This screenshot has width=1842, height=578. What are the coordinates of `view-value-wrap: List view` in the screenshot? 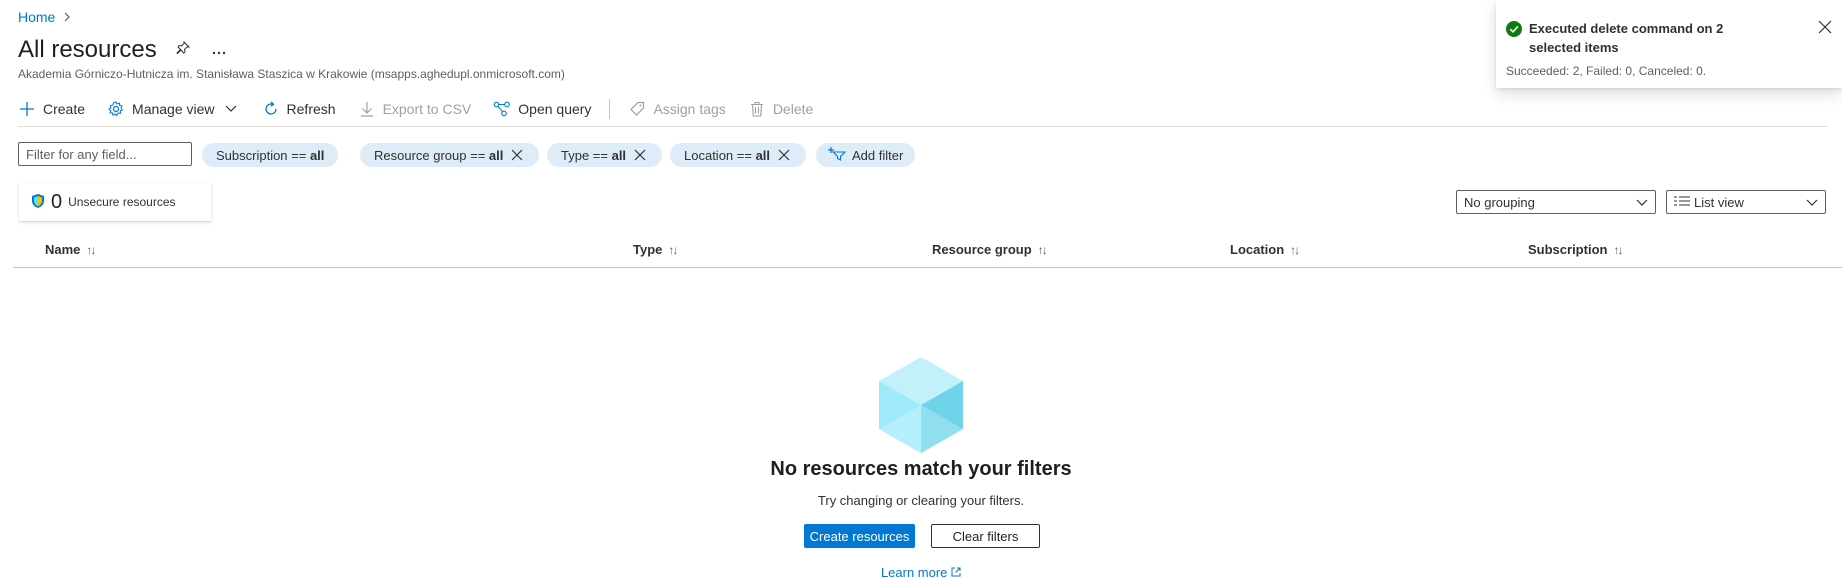 It's located at (1709, 202).